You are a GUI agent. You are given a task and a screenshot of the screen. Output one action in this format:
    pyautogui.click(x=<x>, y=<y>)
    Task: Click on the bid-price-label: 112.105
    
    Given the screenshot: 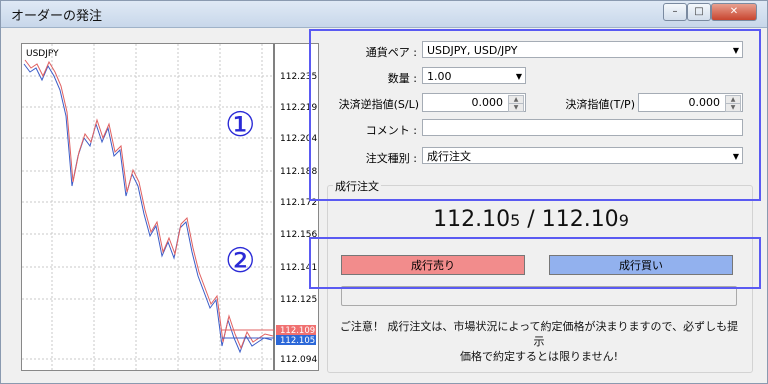 What is the action you would take?
    pyautogui.click(x=297, y=341)
    